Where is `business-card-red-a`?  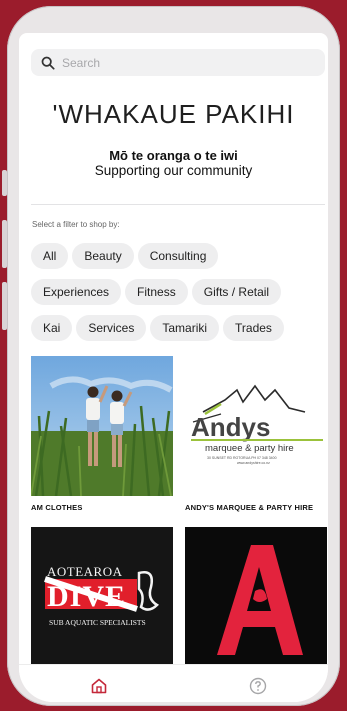 business-card-red-a is located at coordinates (256, 597).